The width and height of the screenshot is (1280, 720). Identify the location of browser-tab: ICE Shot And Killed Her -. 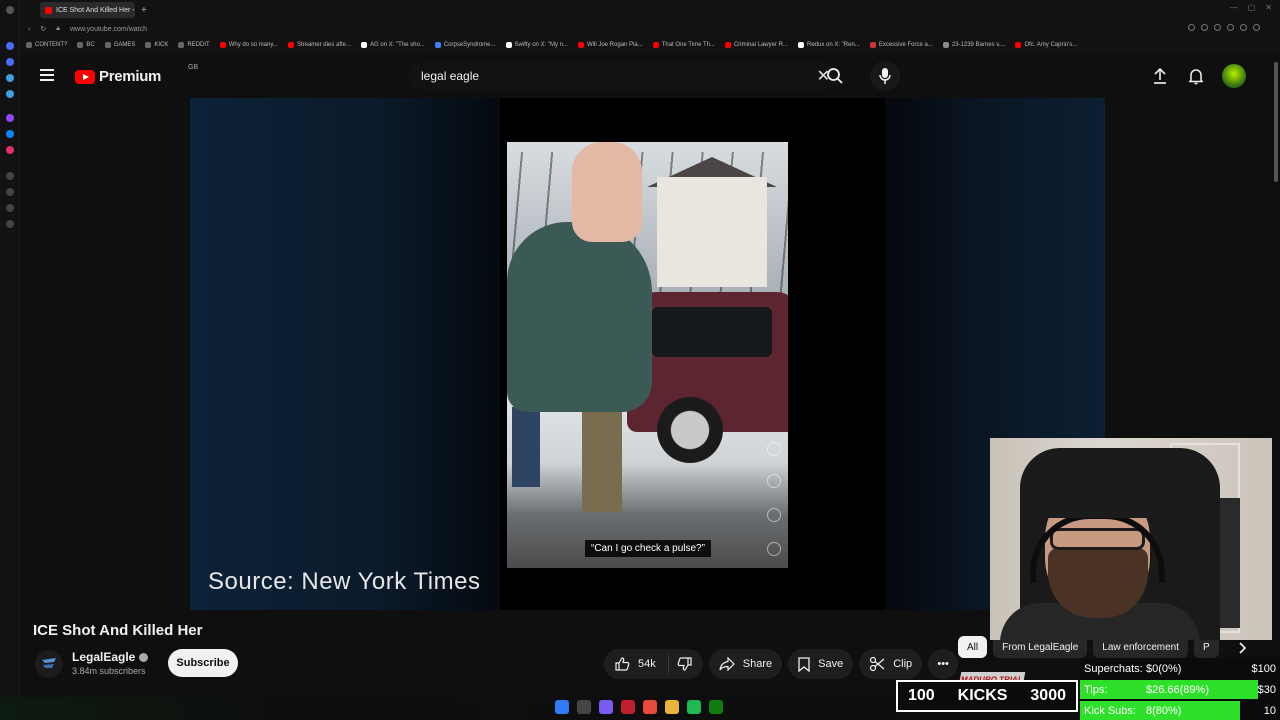
(87, 10).